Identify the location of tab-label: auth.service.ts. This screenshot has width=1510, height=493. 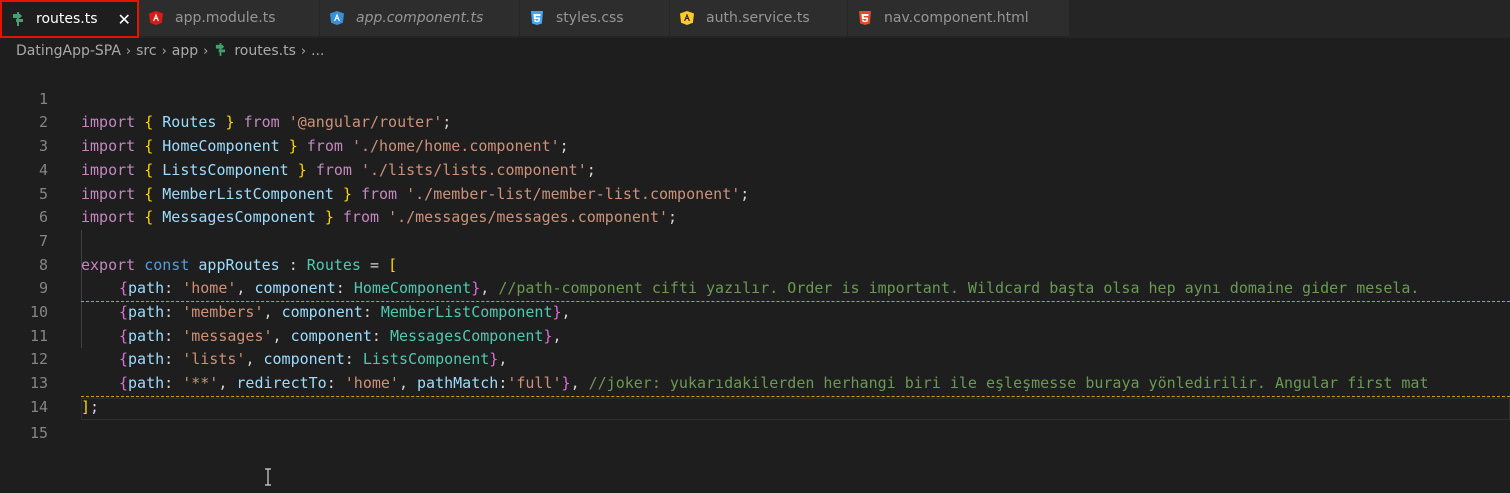
(758, 18).